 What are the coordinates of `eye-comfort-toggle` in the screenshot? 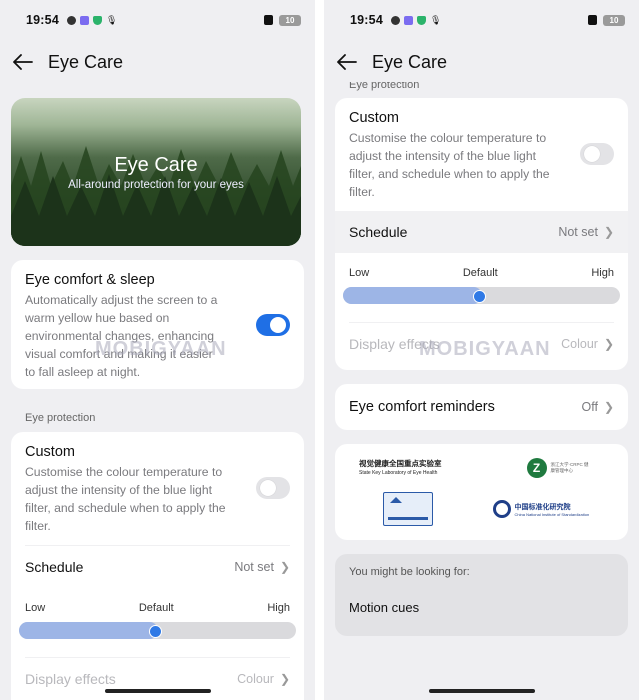 It's located at (273, 325).